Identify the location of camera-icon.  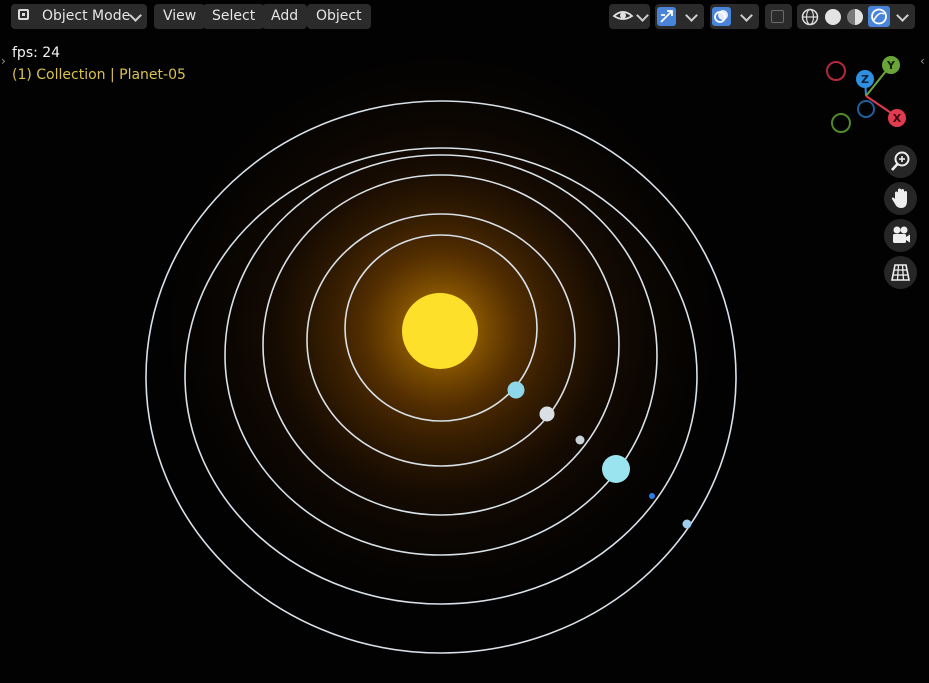
(901, 234).